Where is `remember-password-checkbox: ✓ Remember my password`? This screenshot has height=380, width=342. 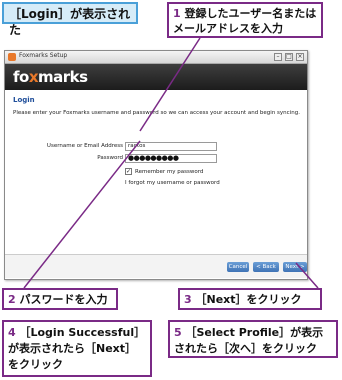
remember-password-checkbox: ✓ Remember my password is located at coordinates (164, 171).